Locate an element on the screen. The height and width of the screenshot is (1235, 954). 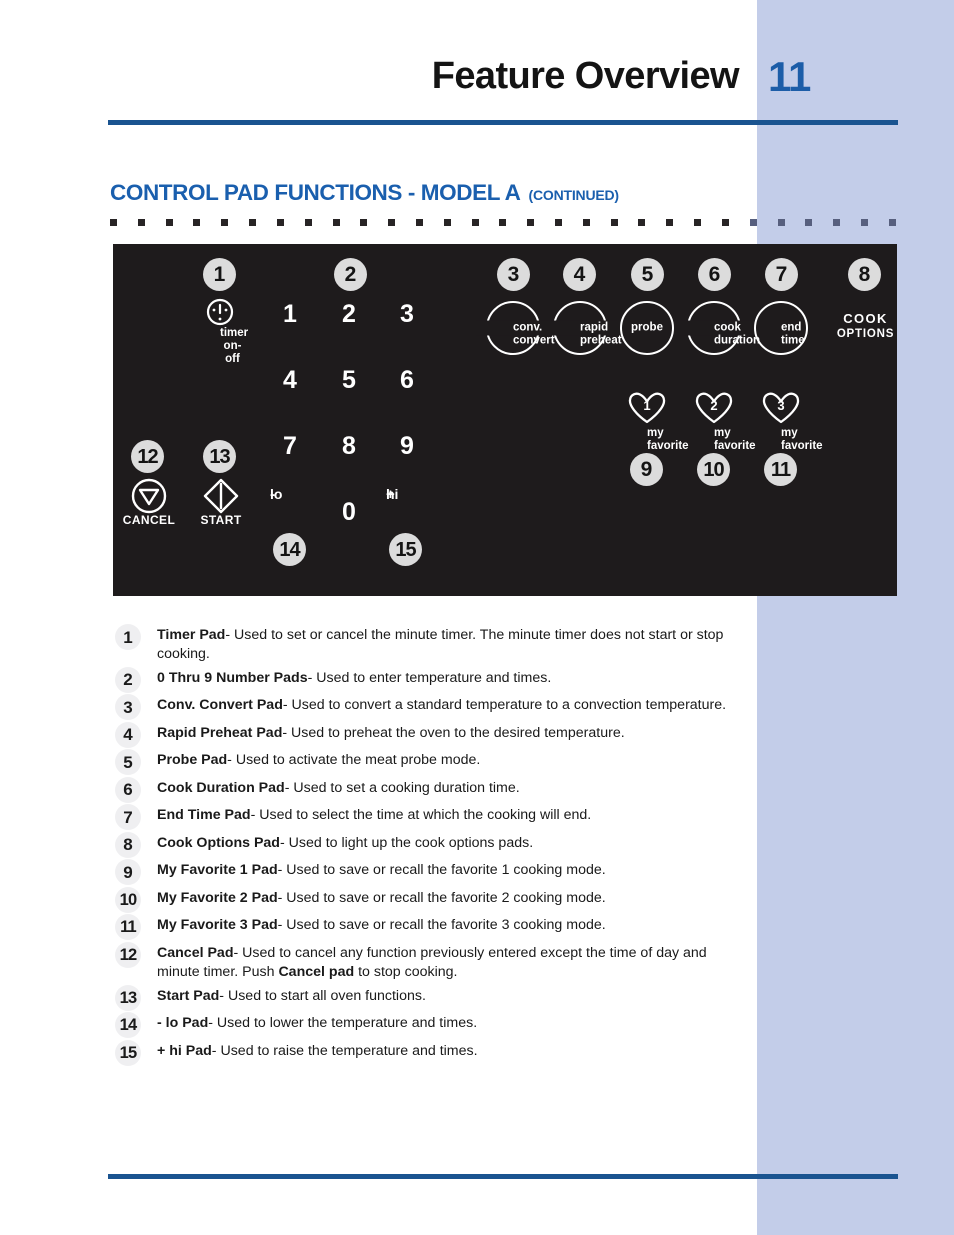
end-time-key: end time is located at coordinates (781, 328).